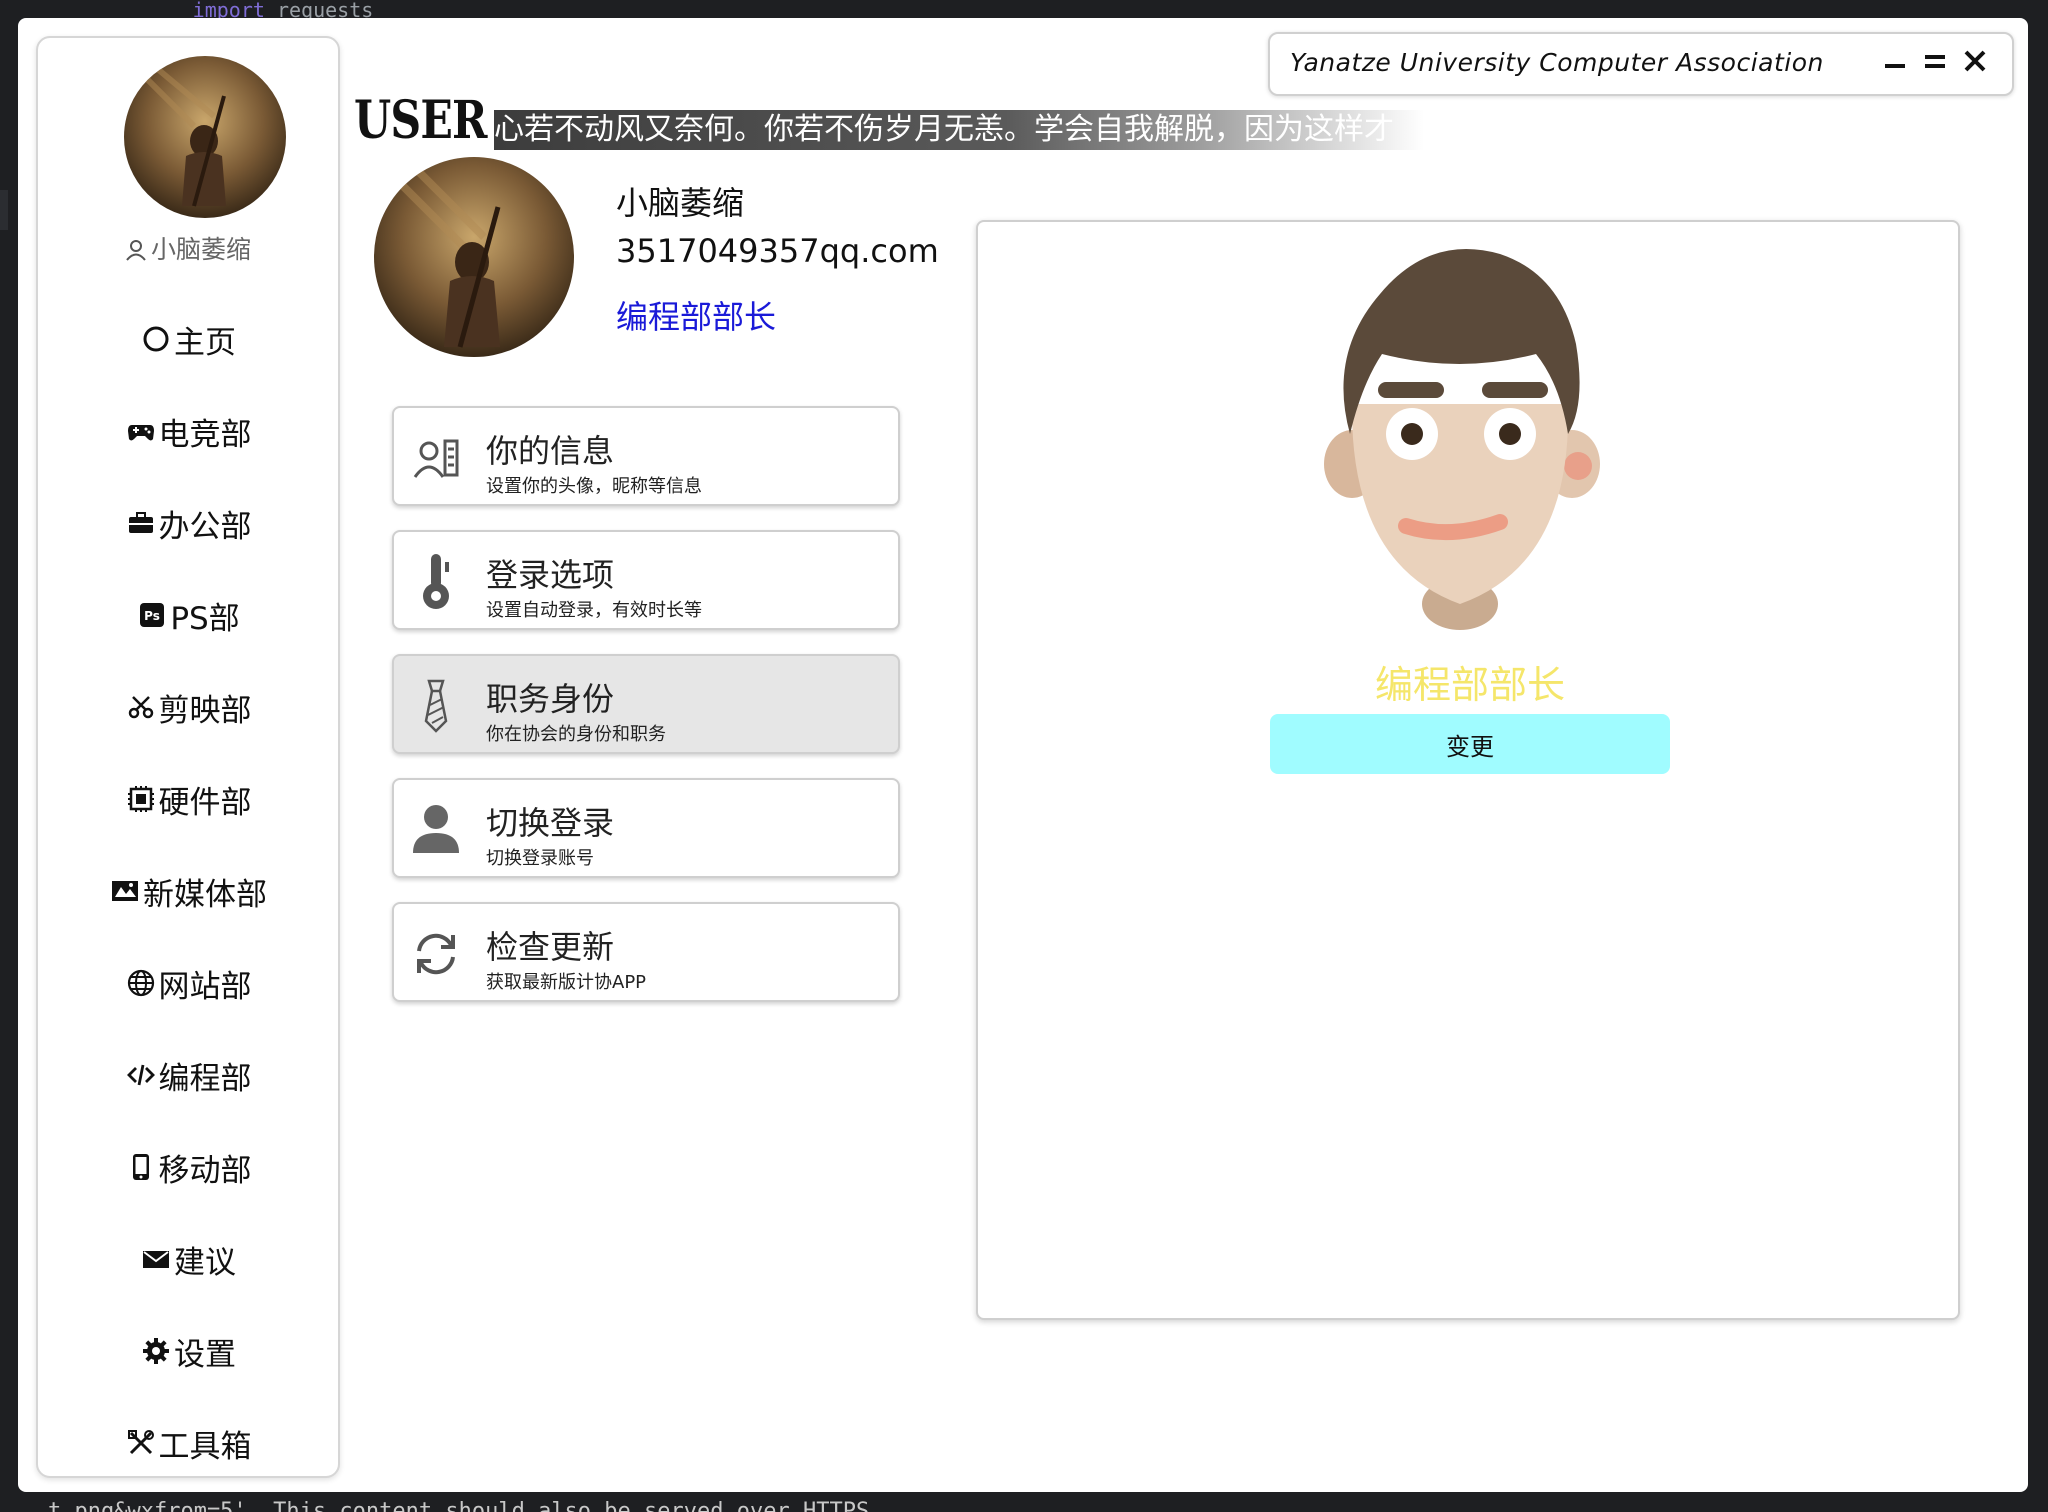 This screenshot has width=2048, height=1512. What do you see at coordinates (1469, 685) in the screenshot?
I see `panel-role-title: 编程部部长` at bounding box center [1469, 685].